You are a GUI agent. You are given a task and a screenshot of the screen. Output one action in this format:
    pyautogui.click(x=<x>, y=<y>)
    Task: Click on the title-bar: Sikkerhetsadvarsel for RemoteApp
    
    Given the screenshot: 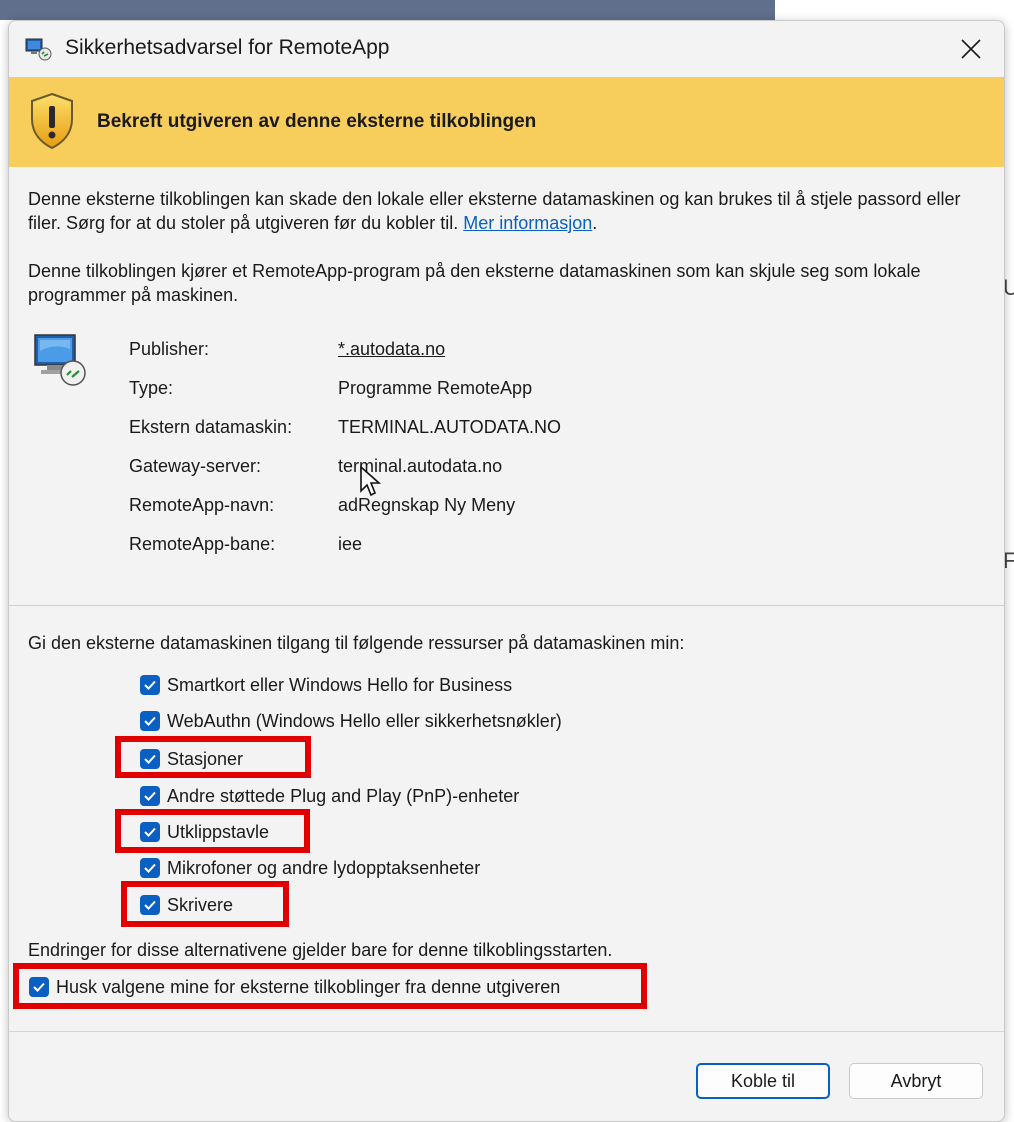 What is the action you would take?
    pyautogui.click(x=506, y=49)
    